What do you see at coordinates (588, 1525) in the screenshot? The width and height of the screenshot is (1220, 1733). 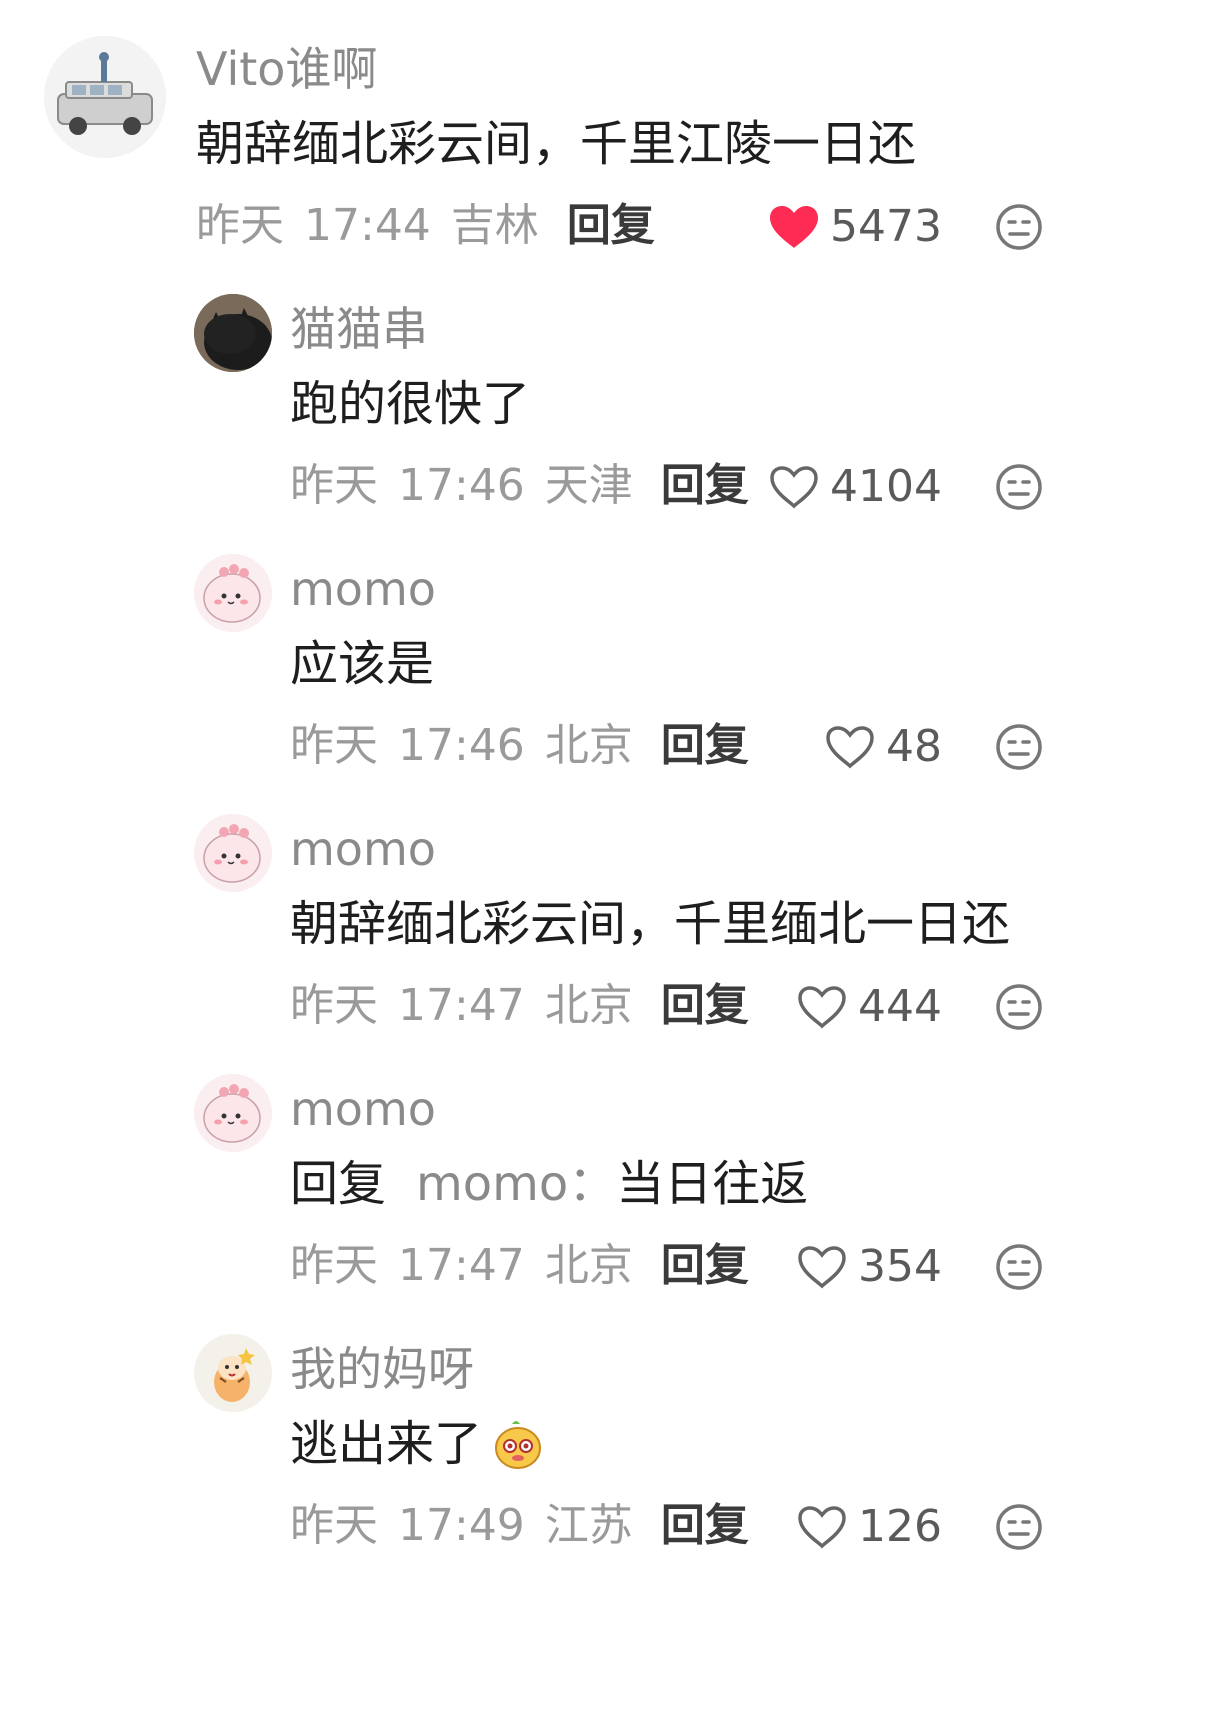 I see `comment-location: 江苏` at bounding box center [588, 1525].